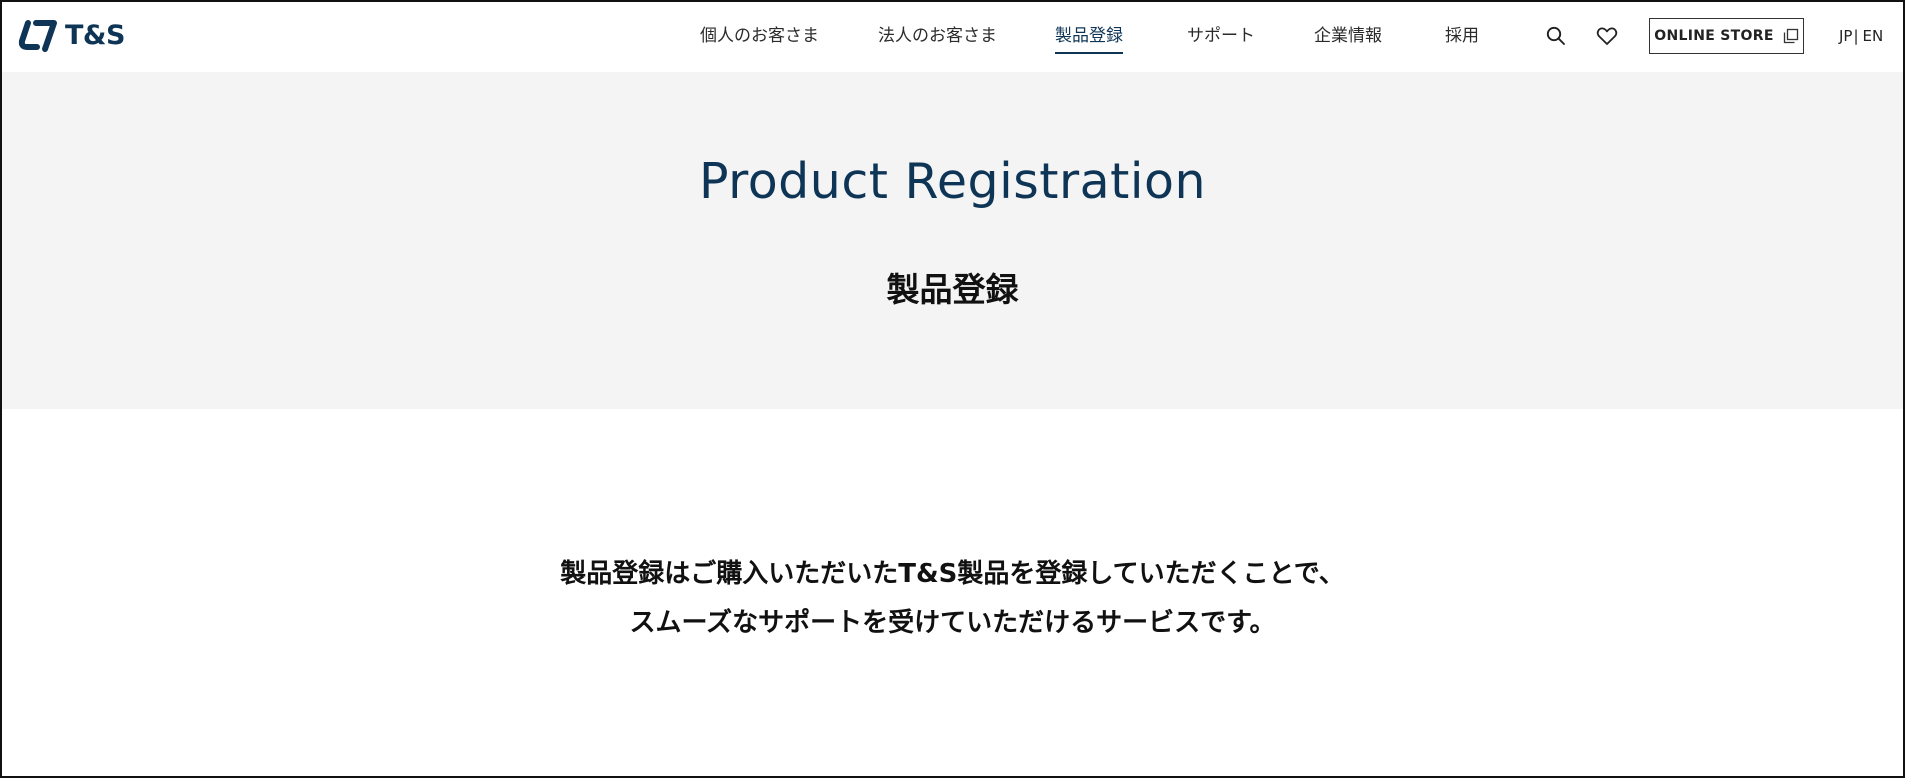 The image size is (1905, 778). Describe the element at coordinates (1221, 36) in the screenshot. I see `nav-item-support: サポート` at that location.